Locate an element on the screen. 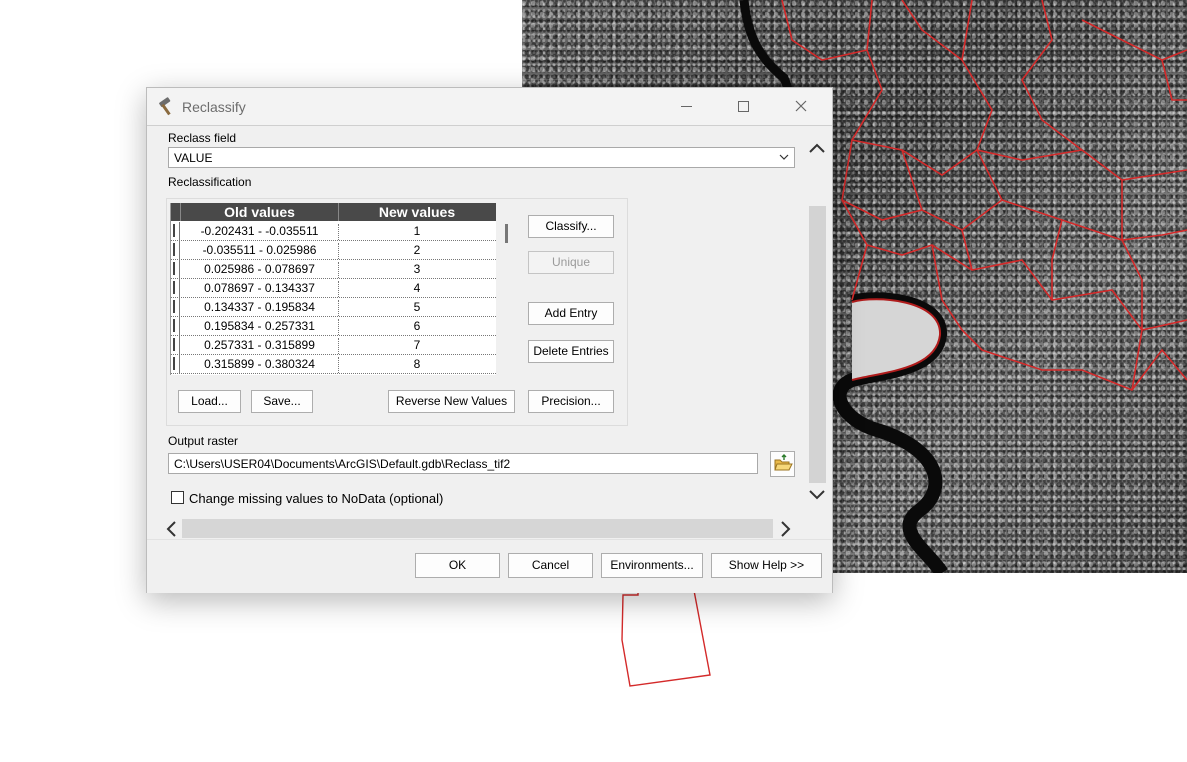 The height and width of the screenshot is (762, 1187). table-row: 0.195834 - 0.257331 6 is located at coordinates (333, 326).